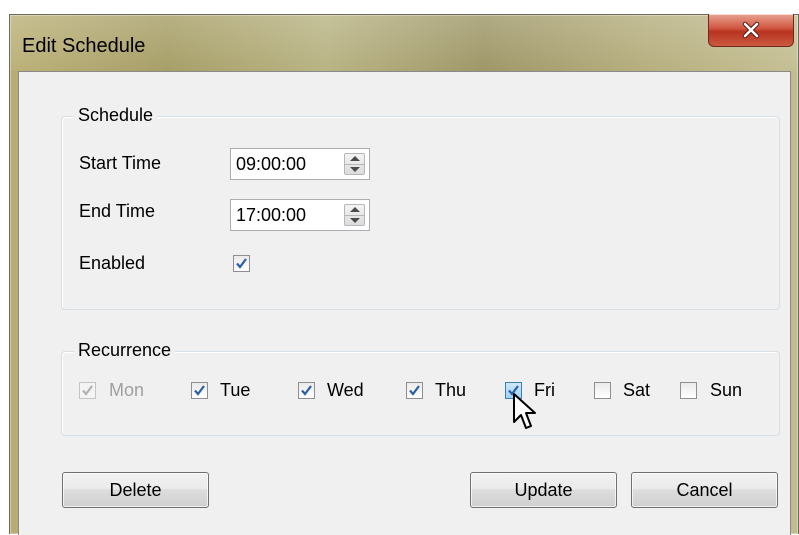 Image resolution: width=799 pixels, height=535 pixels. What do you see at coordinates (688, 390) in the screenshot?
I see `day-checkbox-sun` at bounding box center [688, 390].